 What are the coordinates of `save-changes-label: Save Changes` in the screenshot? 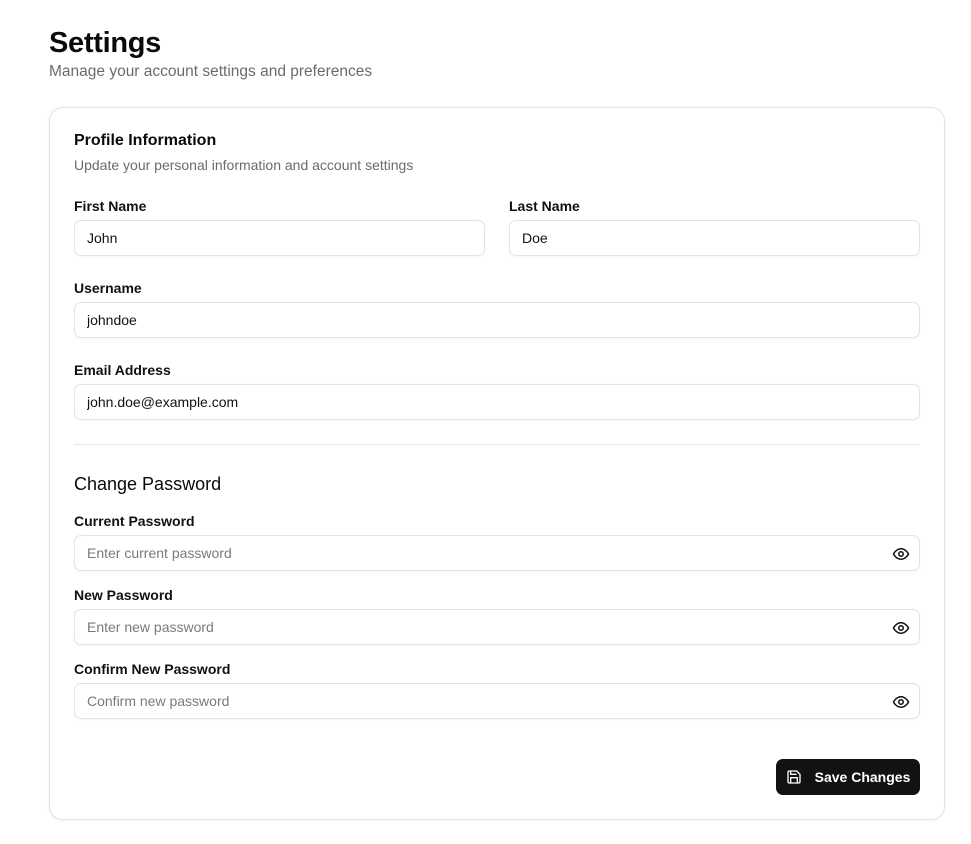 It's located at (862, 777).